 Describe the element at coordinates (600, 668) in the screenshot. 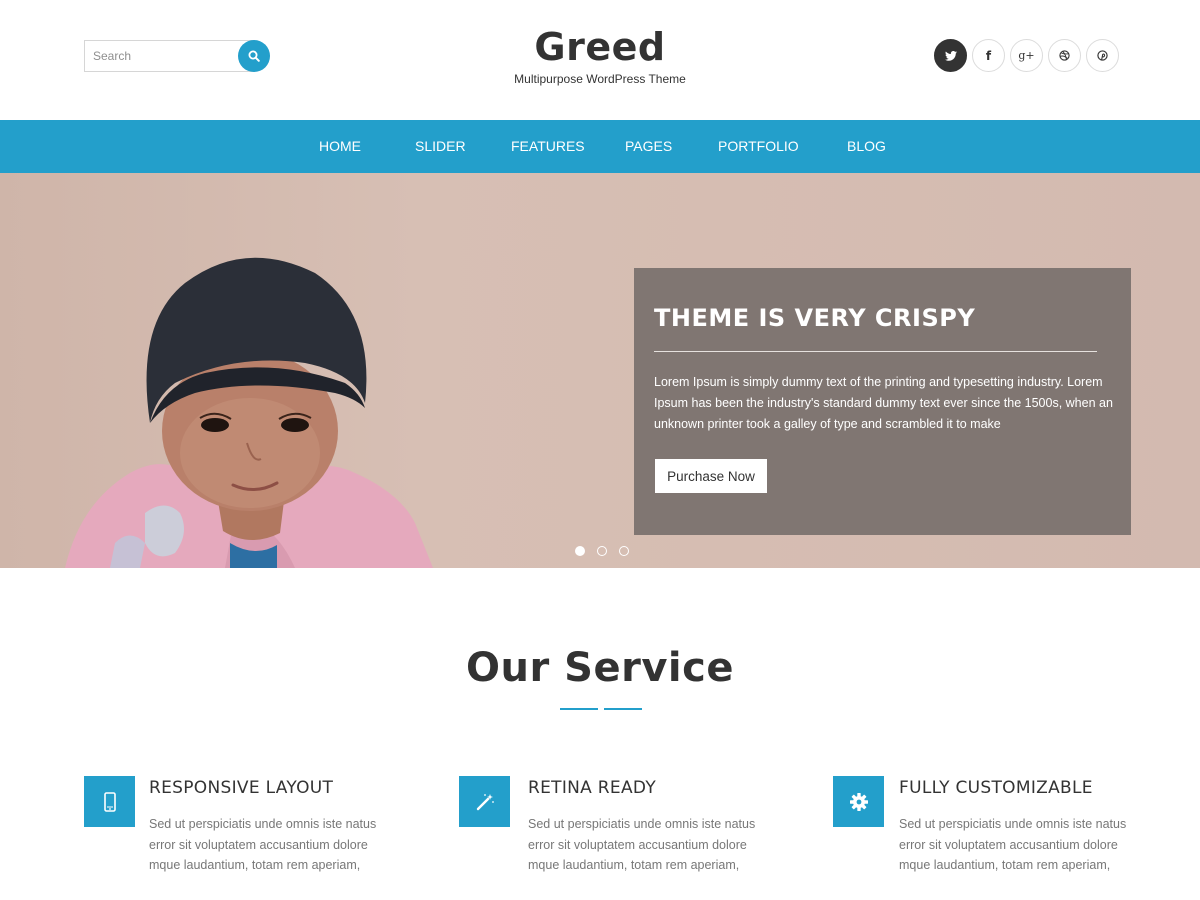

I see `services-heading: Our Service` at that location.